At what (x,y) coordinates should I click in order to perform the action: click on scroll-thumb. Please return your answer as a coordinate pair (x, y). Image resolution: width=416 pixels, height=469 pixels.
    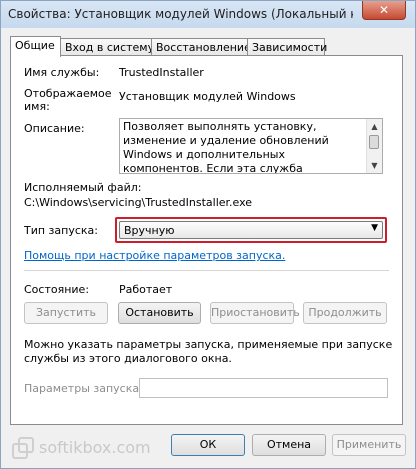
    Looking at the image, I should click on (374, 142).